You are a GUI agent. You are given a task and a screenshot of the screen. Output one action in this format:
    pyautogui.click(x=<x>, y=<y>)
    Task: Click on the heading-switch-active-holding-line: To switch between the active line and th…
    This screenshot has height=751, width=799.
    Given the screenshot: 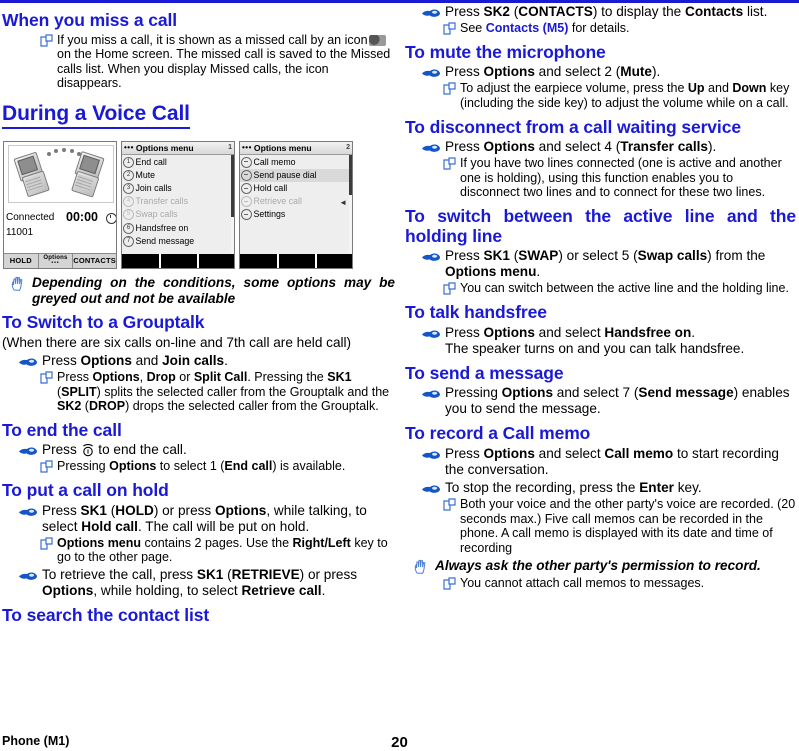 What is the action you would take?
    pyautogui.click(x=600, y=216)
    